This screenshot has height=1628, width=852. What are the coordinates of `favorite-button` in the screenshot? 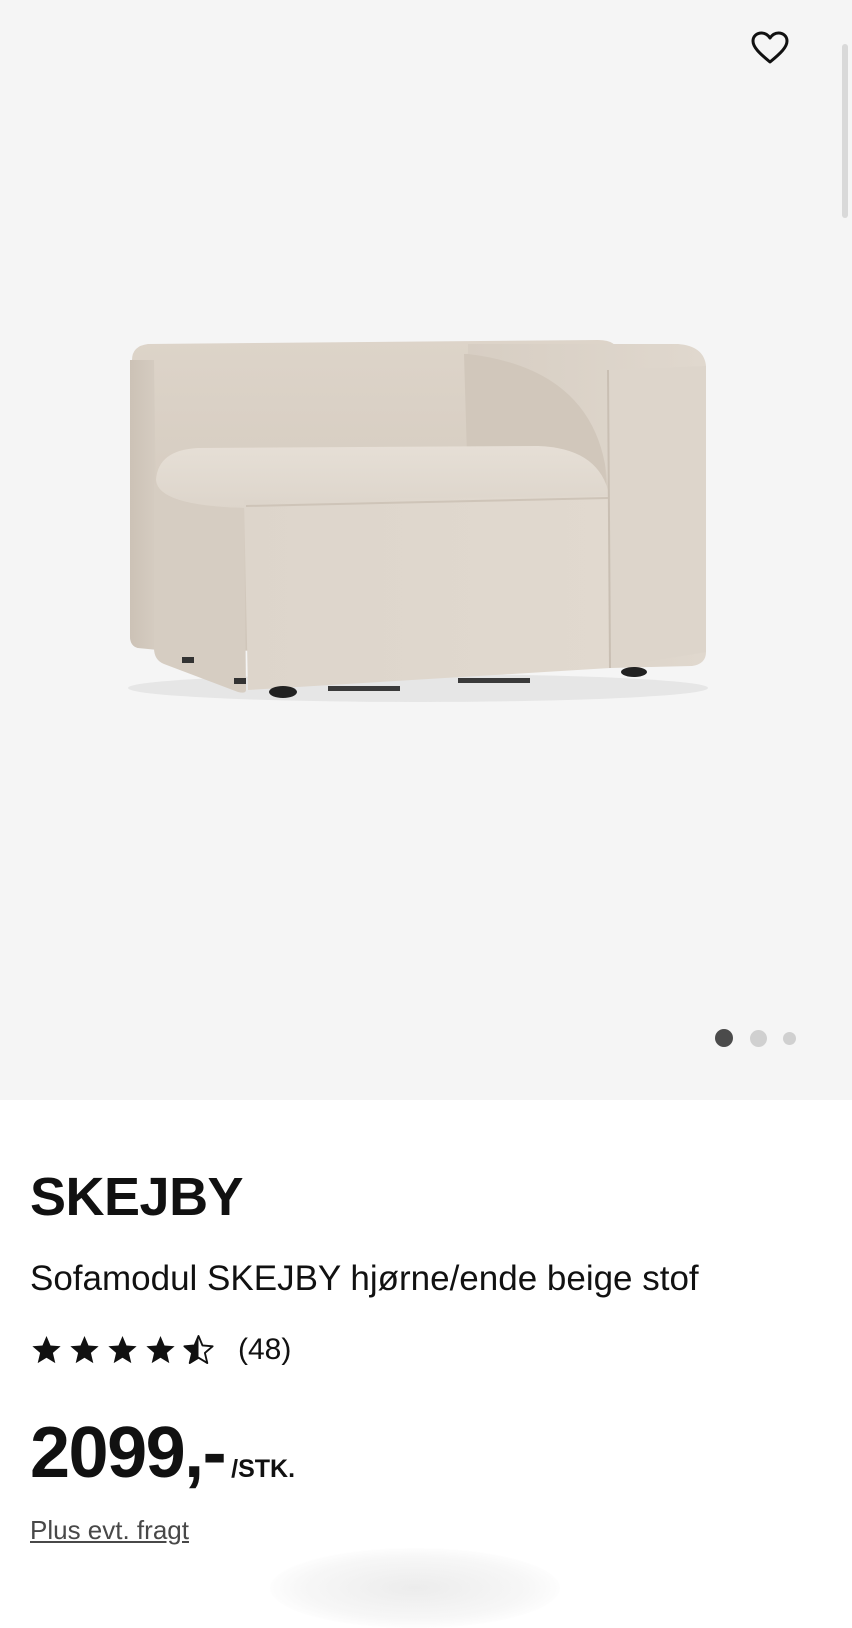 It's located at (770, 48).